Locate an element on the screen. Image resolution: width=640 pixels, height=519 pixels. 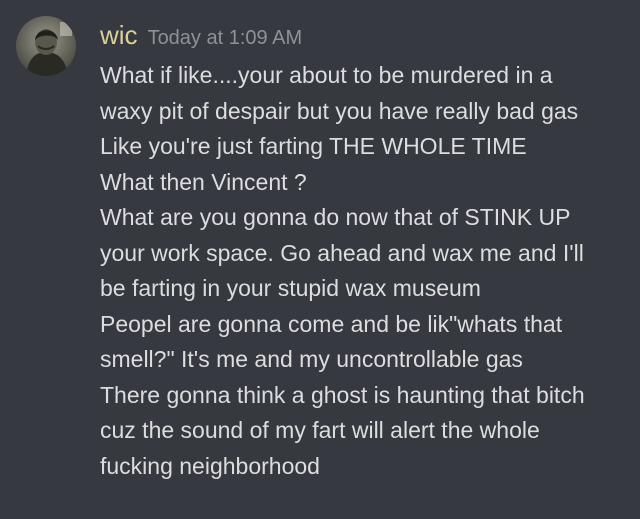
message-timestamp: Today at 1:09 AM is located at coordinates (225, 38).